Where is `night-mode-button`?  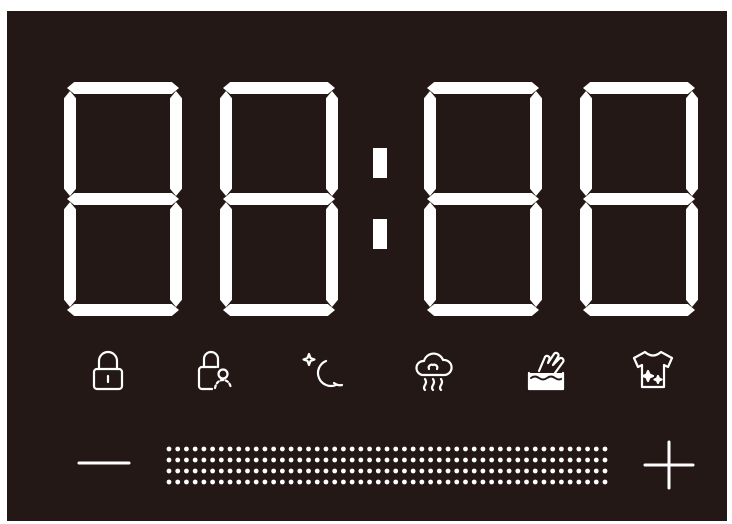
night-mode-button is located at coordinates (321, 370).